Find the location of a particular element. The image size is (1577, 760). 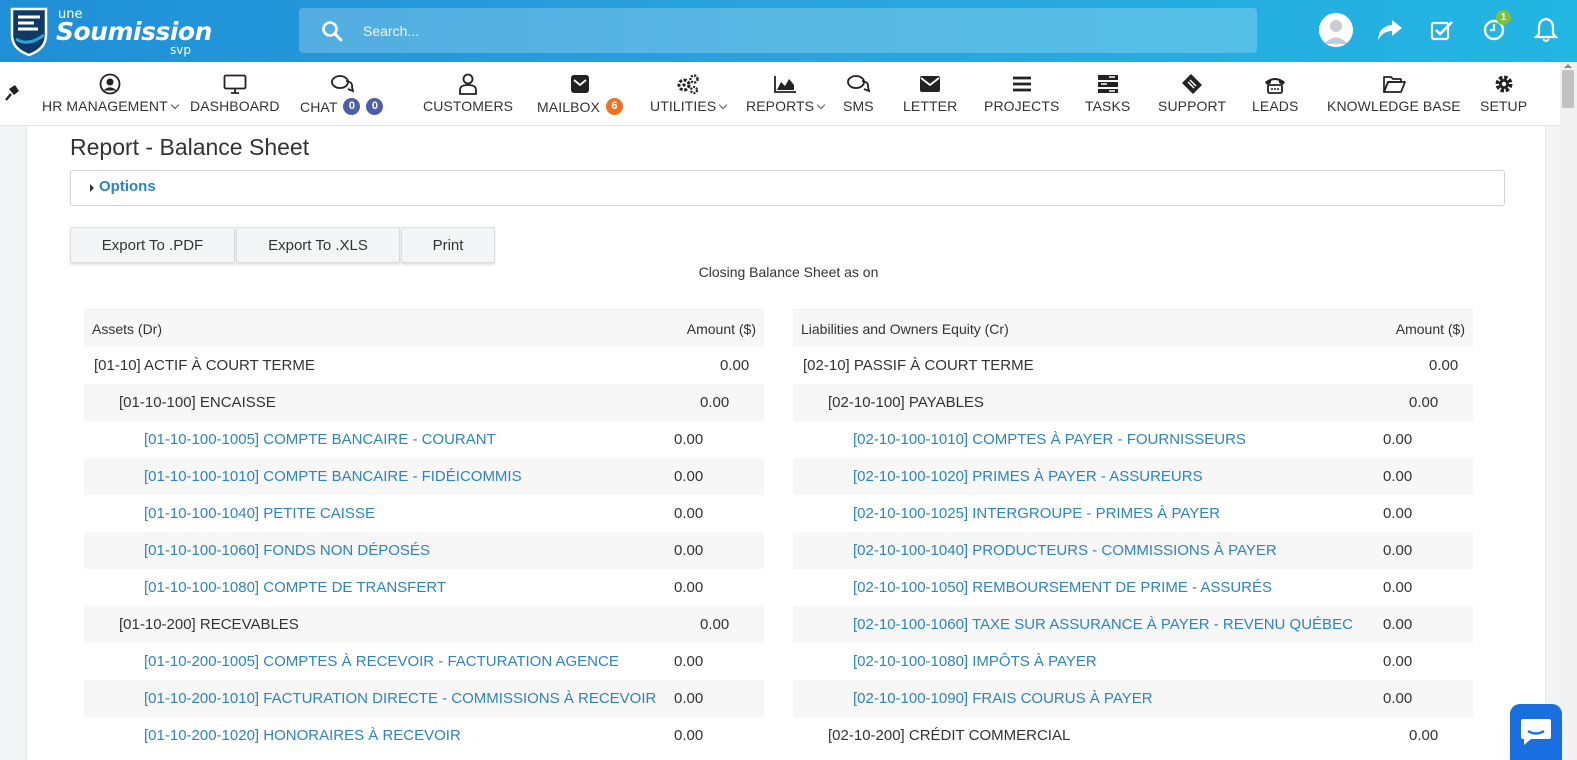

nav-label-setup: SETUP is located at coordinates (1503, 106).